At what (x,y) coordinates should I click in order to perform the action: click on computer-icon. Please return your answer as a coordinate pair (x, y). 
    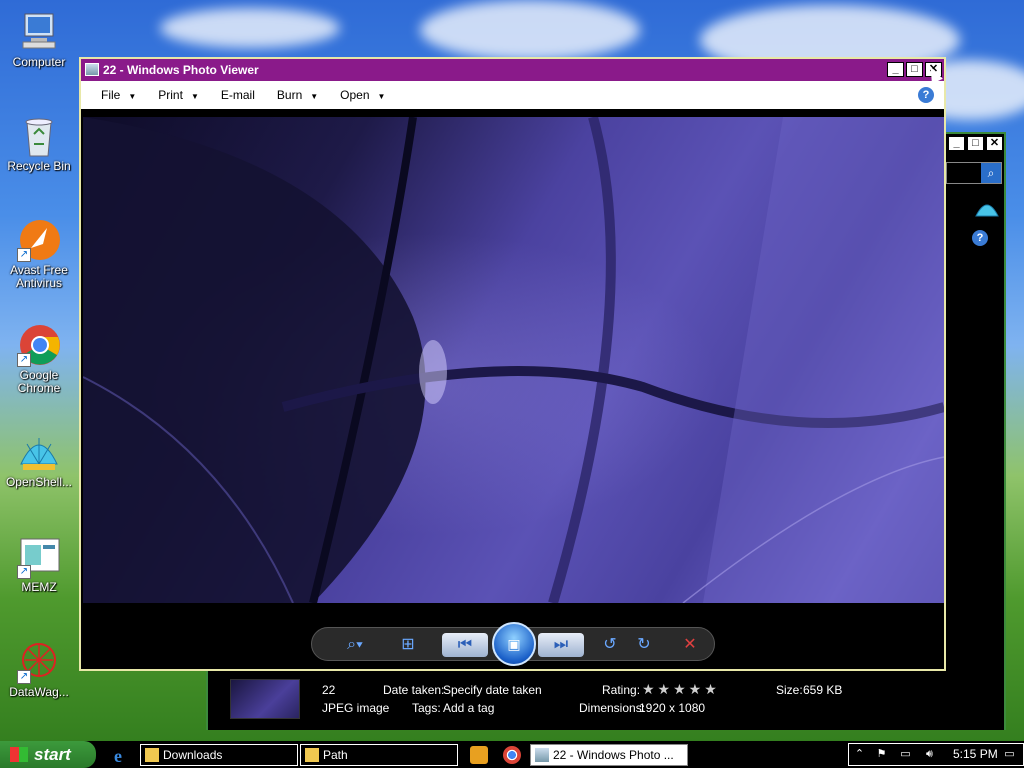
    Looking at the image, I should click on (39, 32).